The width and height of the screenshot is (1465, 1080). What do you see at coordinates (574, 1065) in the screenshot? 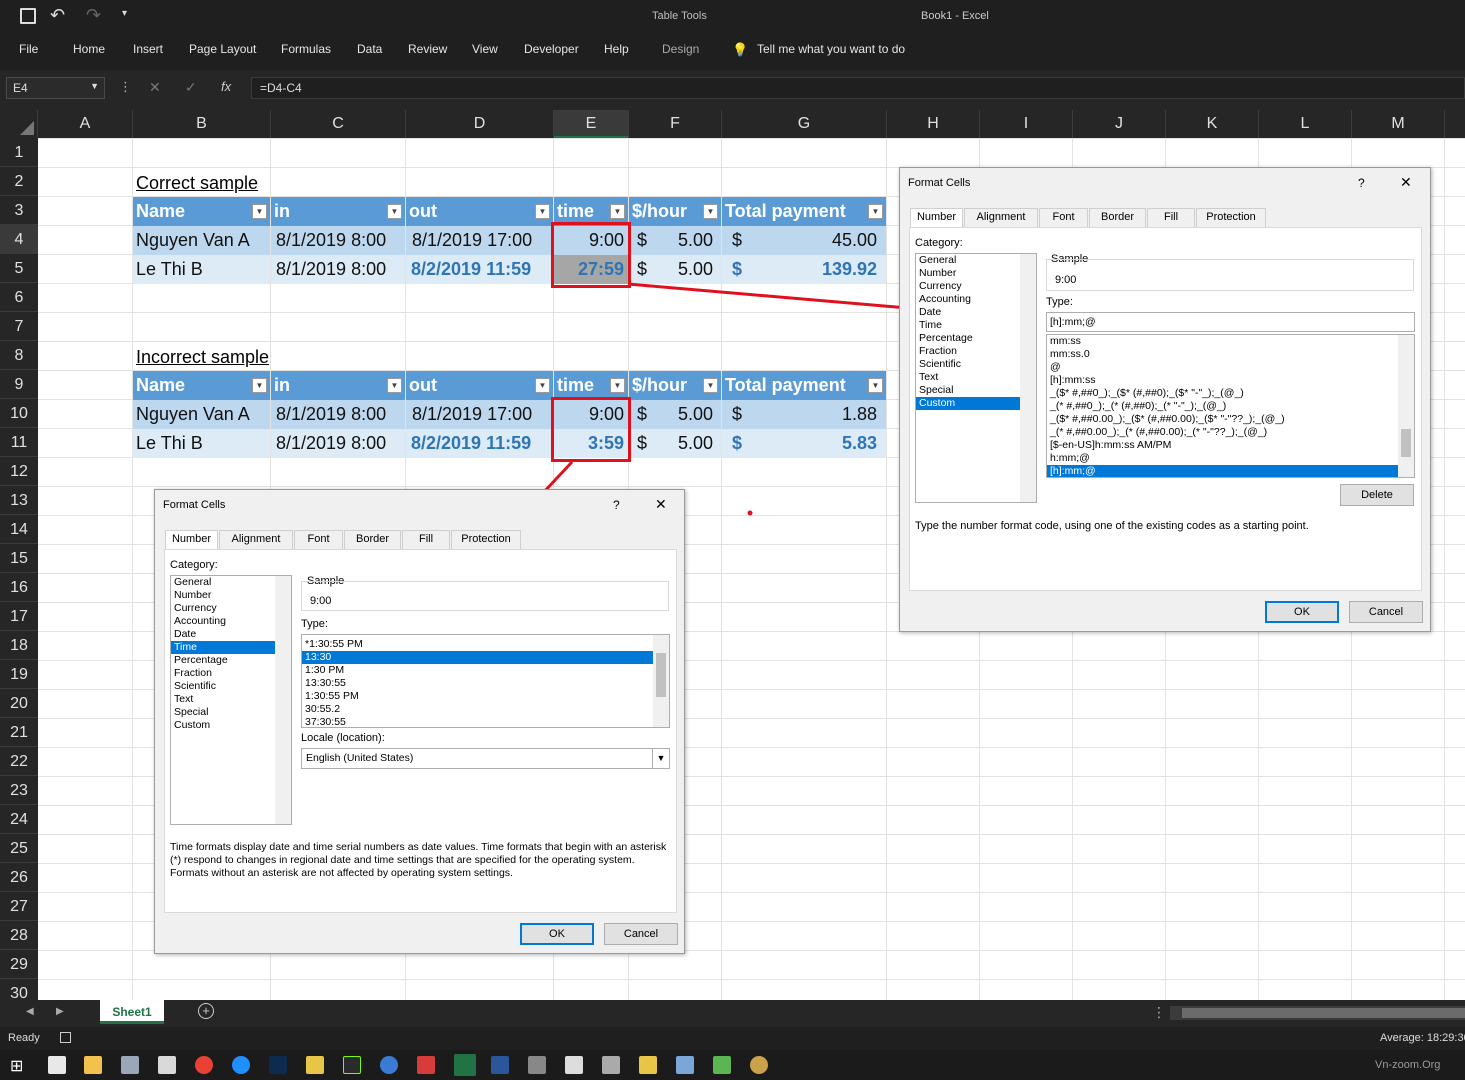
I see `bag-icon` at bounding box center [574, 1065].